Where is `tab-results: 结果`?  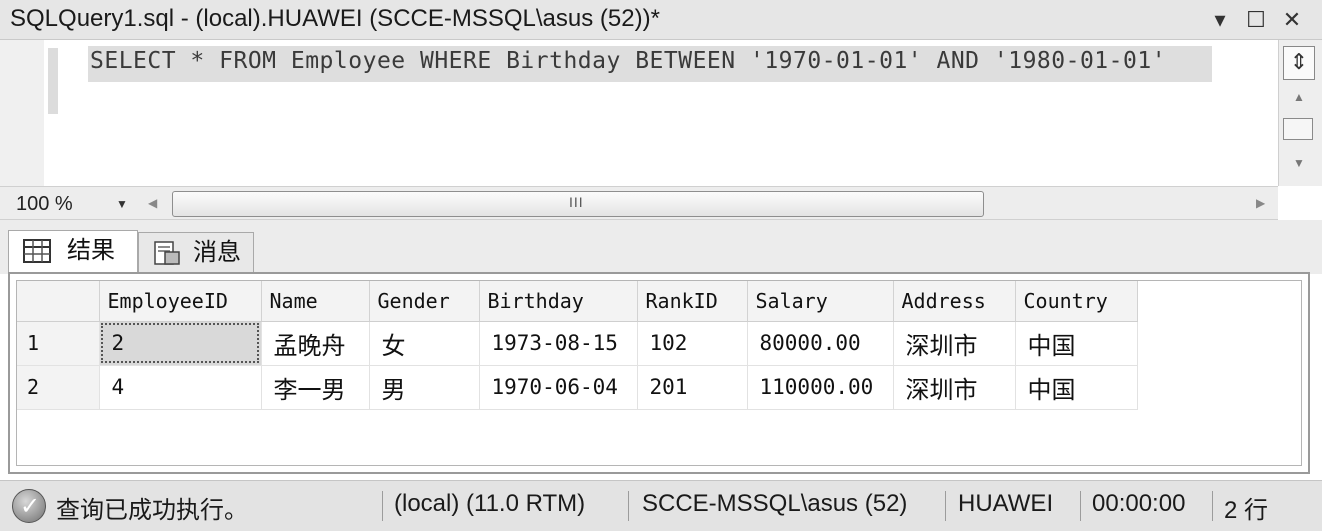 tab-results: 结果 is located at coordinates (73, 252).